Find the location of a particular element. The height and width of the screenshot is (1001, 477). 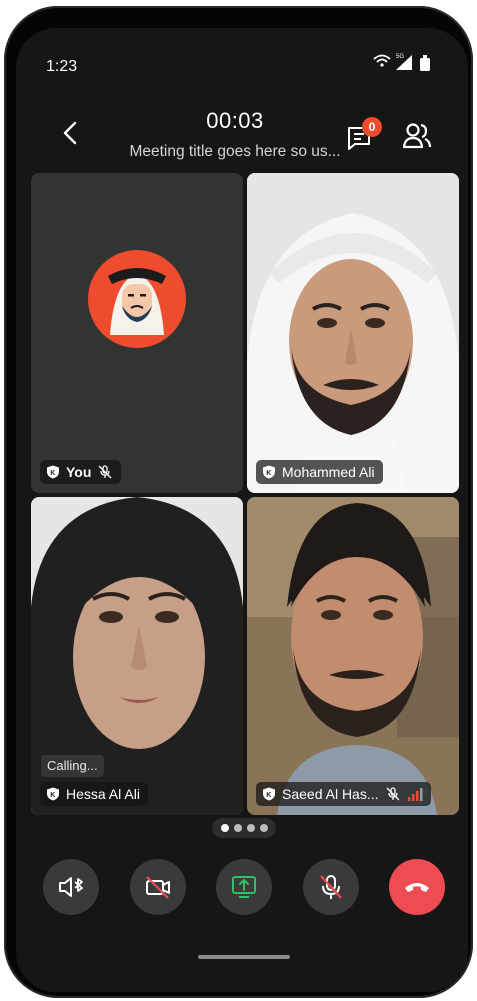

video-tile-mohammed-ali: K Mohammed Ali is located at coordinates (353, 333).